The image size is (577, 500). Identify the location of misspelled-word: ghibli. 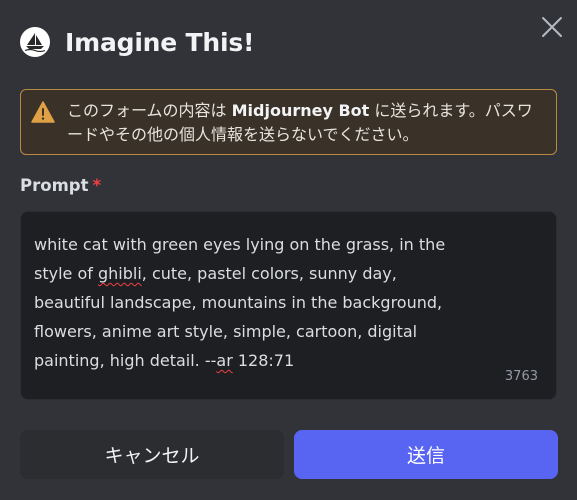
(119, 273).